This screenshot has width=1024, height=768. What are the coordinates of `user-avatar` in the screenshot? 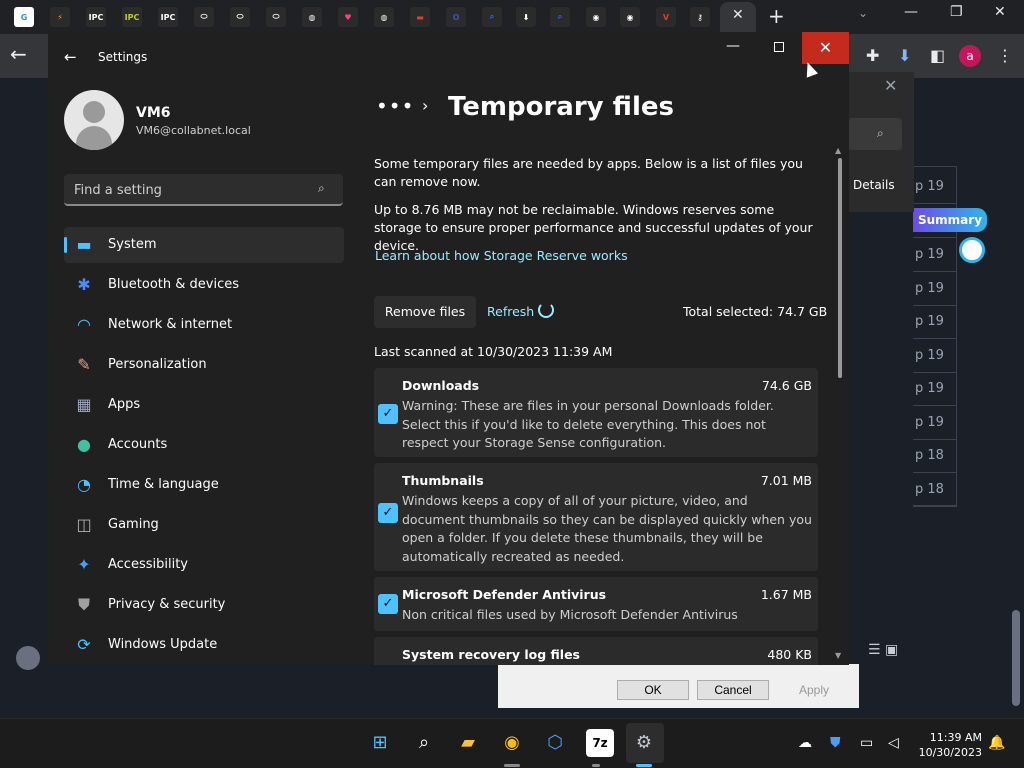 It's located at (94, 120).